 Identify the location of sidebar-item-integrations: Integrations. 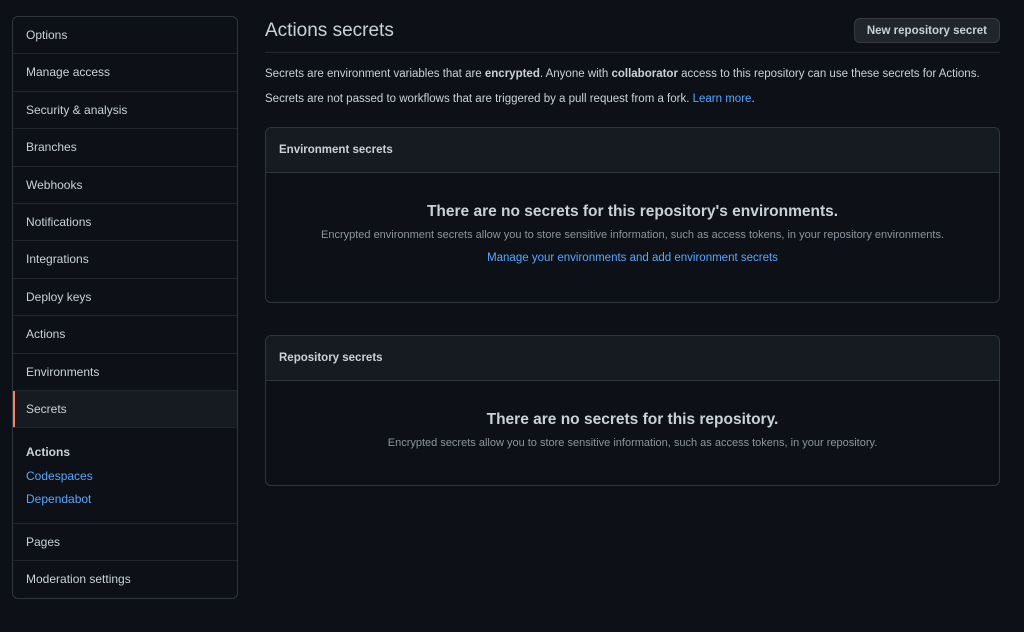
(125, 260).